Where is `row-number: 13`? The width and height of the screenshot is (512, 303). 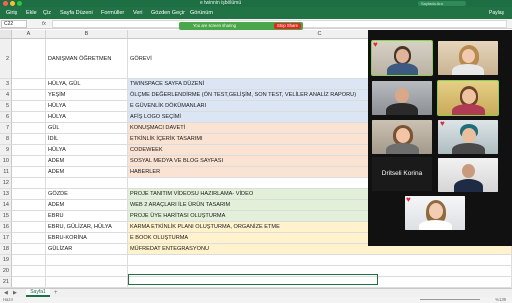
row-number: 13 is located at coordinates (6, 194).